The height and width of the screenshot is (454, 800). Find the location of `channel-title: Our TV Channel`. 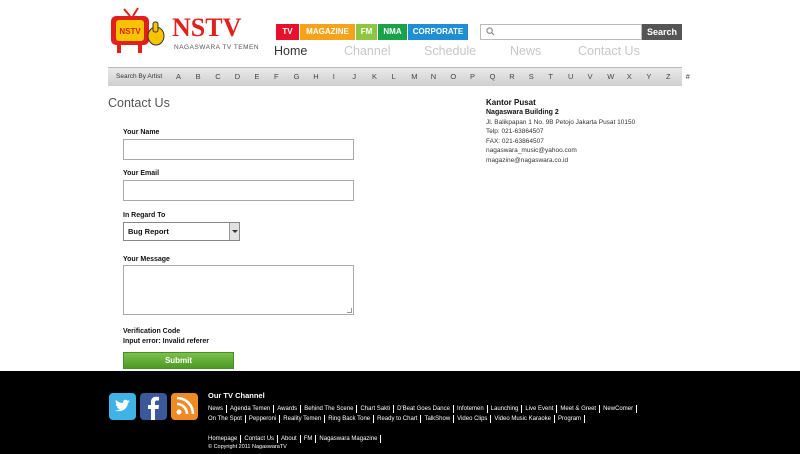

channel-title: Our TV Channel is located at coordinates (236, 395).